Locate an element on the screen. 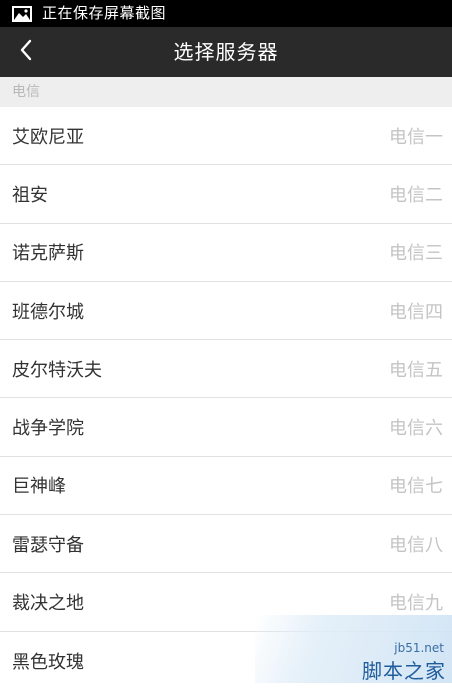 This screenshot has height=690, width=452. server-row: 皮尔特沃夫 电信五 is located at coordinates (226, 369).